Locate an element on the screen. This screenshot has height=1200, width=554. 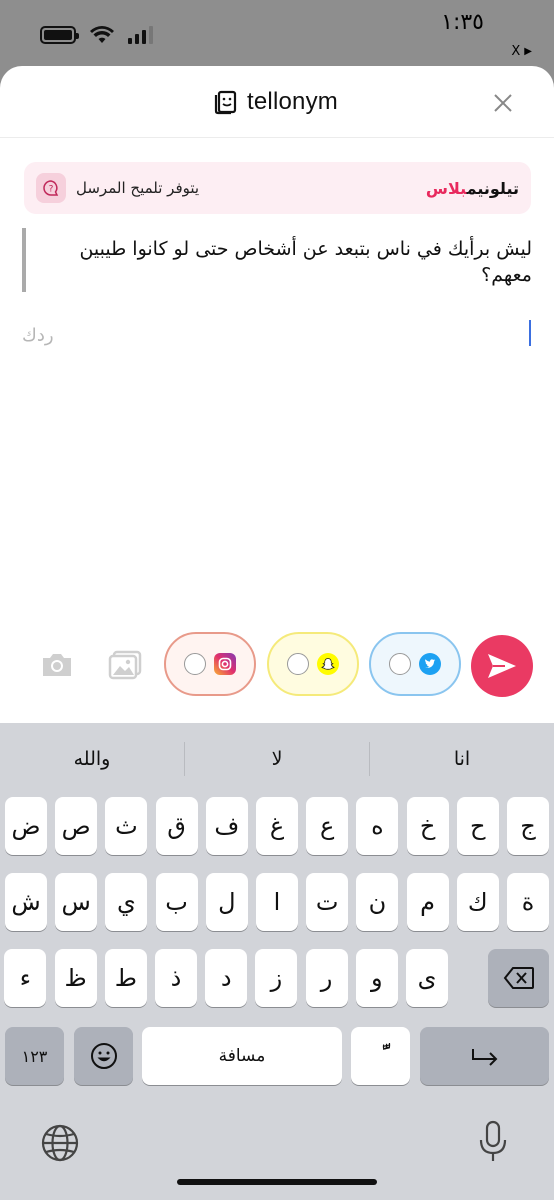
answer-input is located at coordinates (277, 335).